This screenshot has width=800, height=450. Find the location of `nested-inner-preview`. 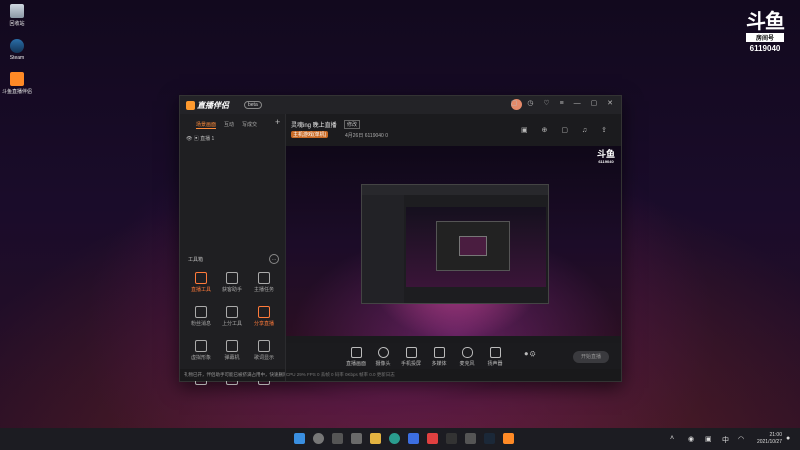

nested-inner-preview is located at coordinates (473, 246).